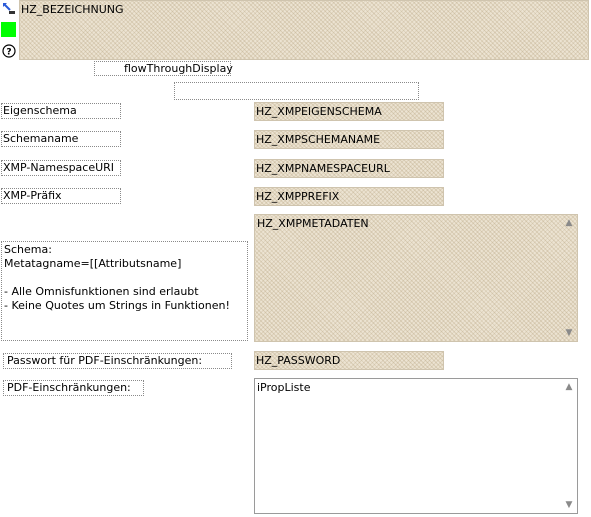  I want to click on metadaten-scrollbar: ▲ ▼, so click(569, 278).